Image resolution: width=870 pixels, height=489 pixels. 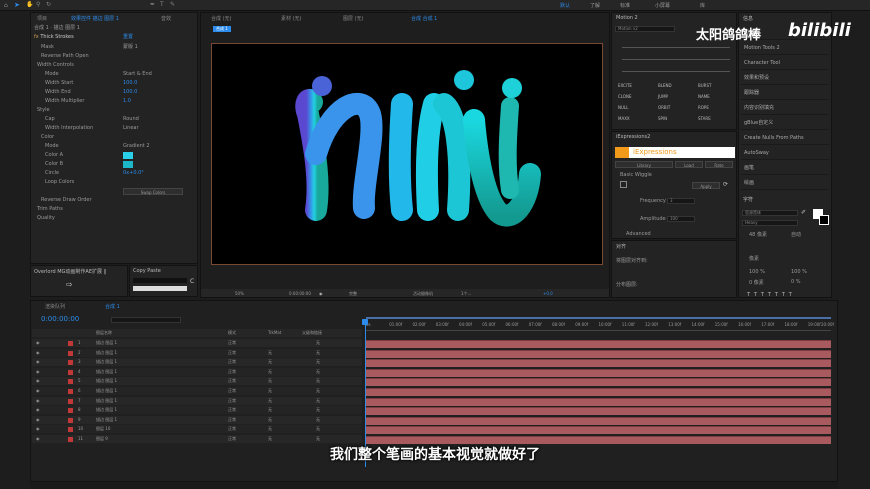 What do you see at coordinates (625, 85) in the screenshot?
I see `motion-preset-button: EXCITE` at bounding box center [625, 85].